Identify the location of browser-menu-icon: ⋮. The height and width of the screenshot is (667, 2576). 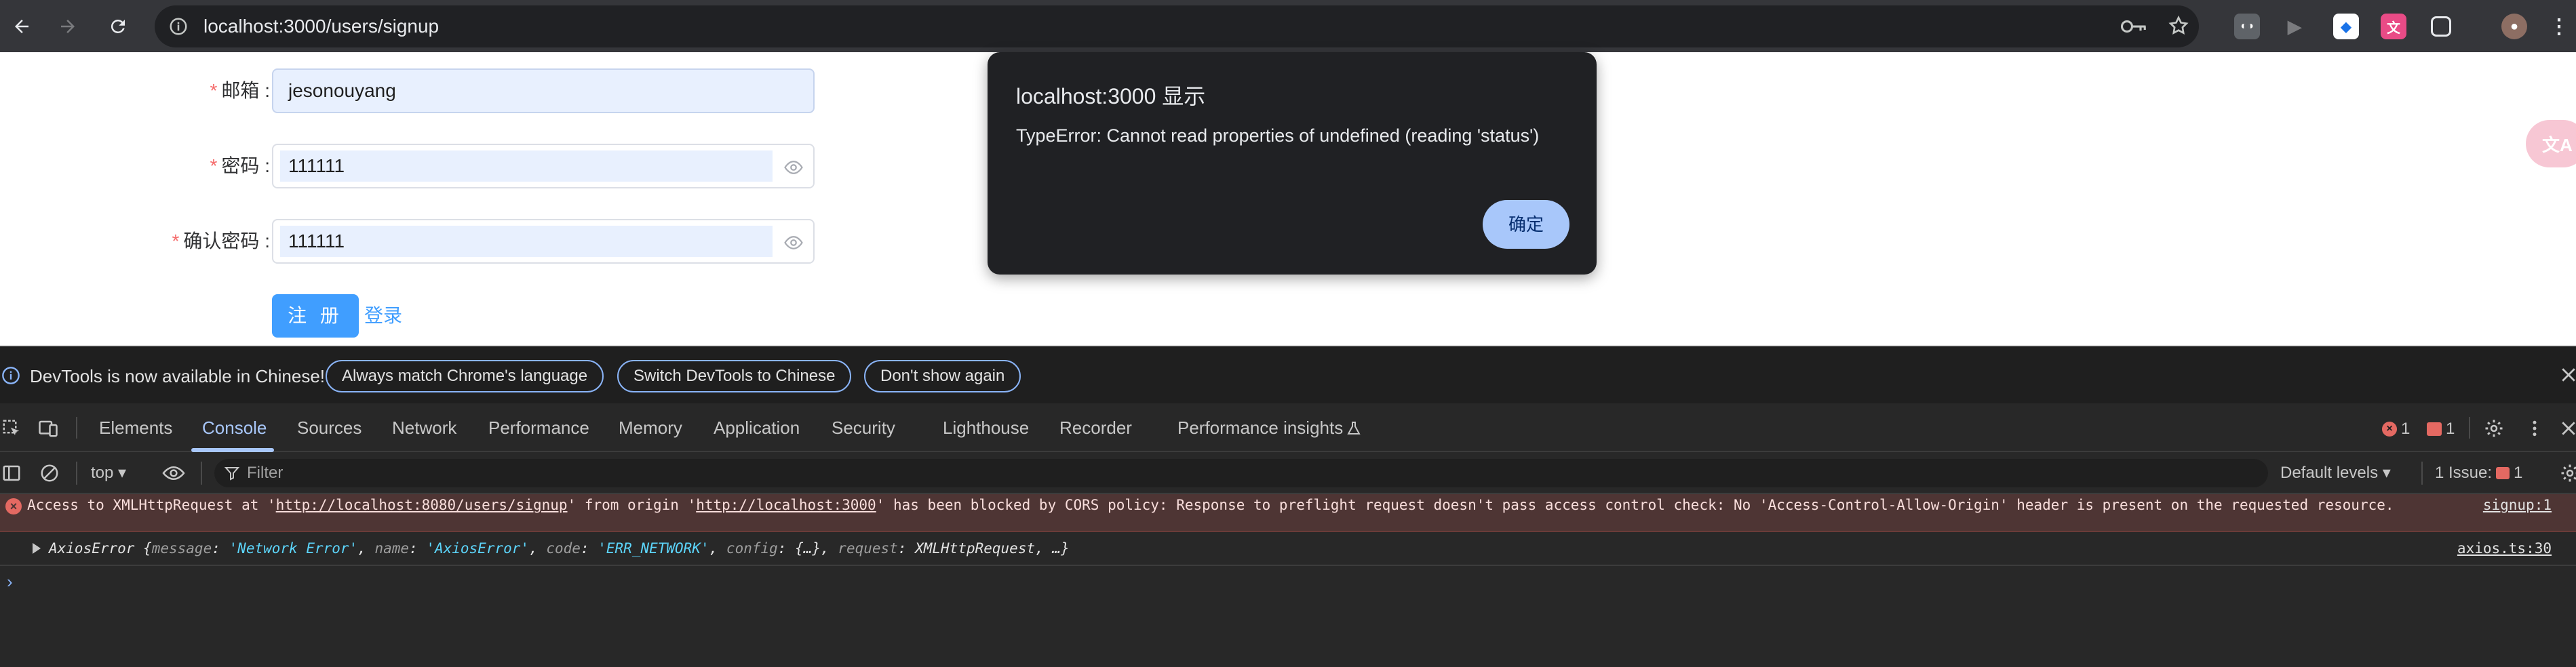
(2559, 26).